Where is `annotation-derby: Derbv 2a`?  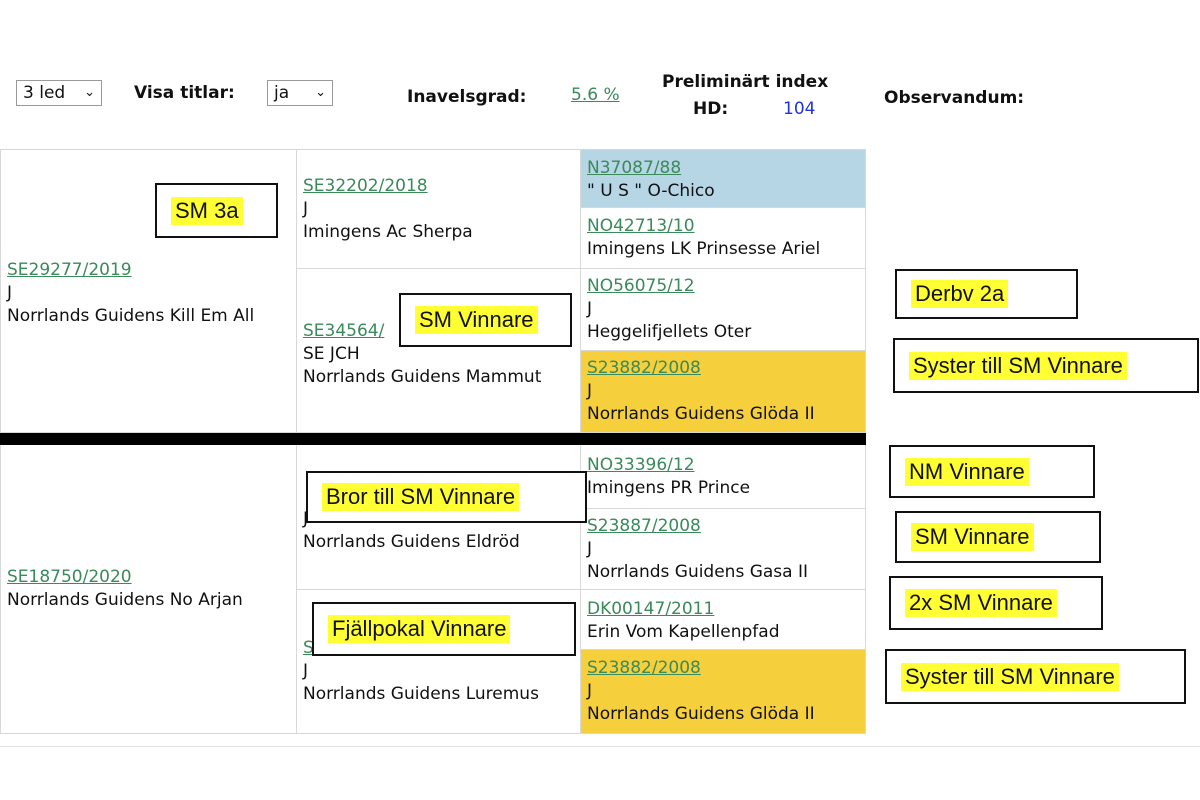
annotation-derby: Derbv 2a is located at coordinates (986, 294).